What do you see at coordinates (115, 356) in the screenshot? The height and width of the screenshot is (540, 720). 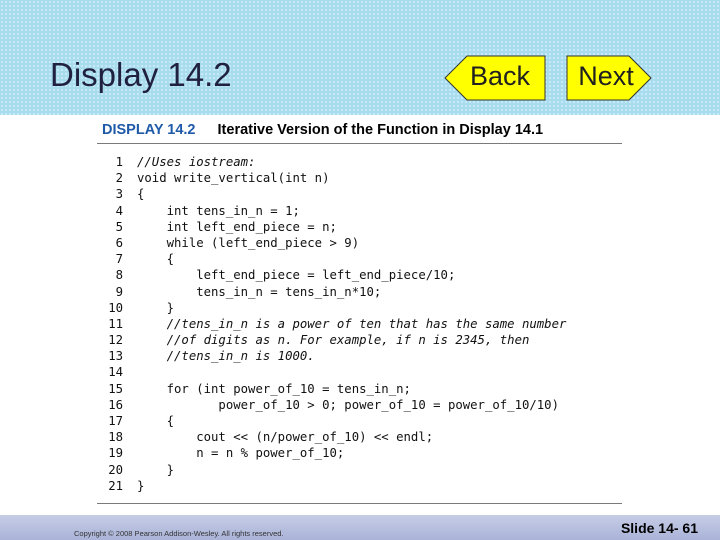 I see `line-number: 13` at bounding box center [115, 356].